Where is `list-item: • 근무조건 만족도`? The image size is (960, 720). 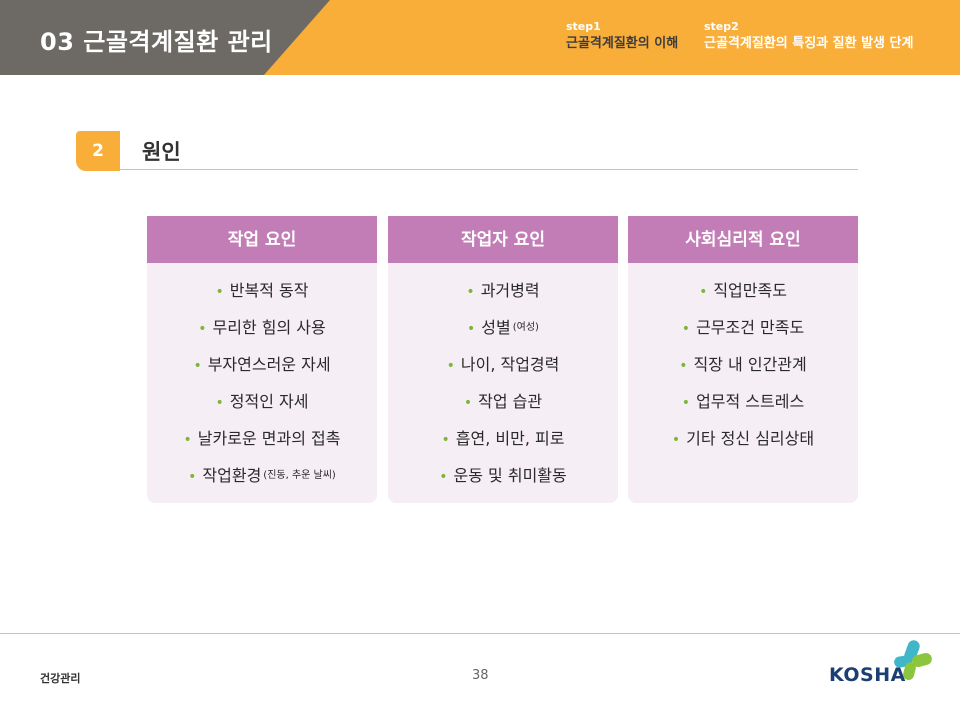
list-item: • 근무조건 만족도 is located at coordinates (743, 328).